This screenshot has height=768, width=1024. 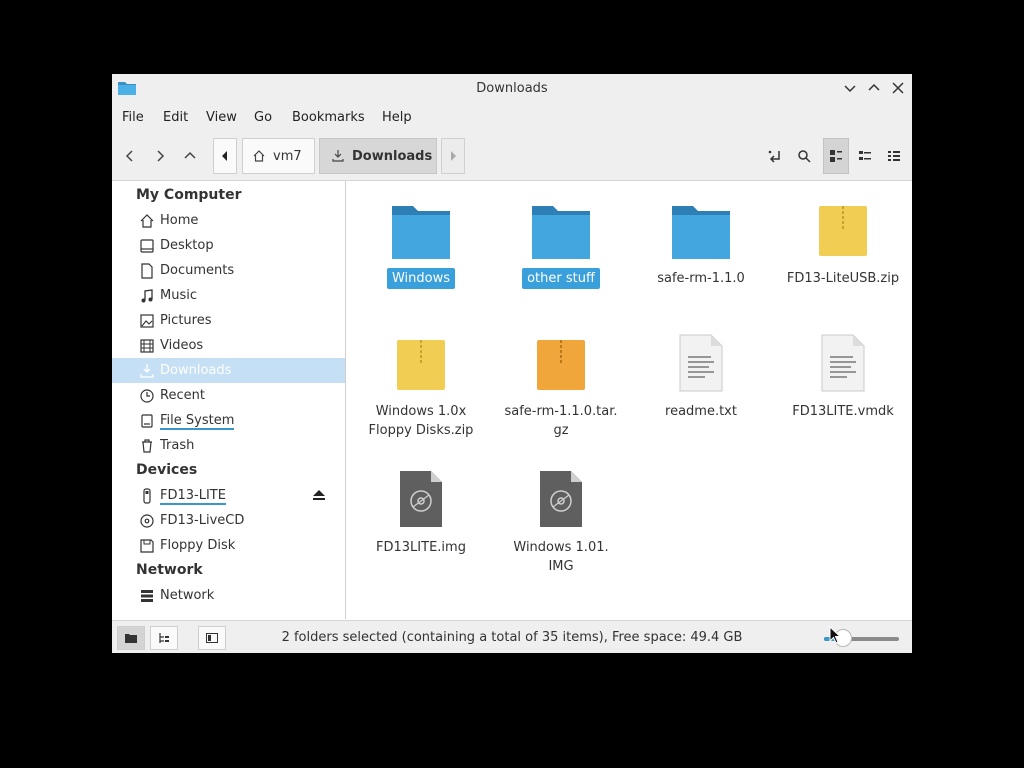 I want to click on mouse-cursor-icon, so click(x=835, y=635).